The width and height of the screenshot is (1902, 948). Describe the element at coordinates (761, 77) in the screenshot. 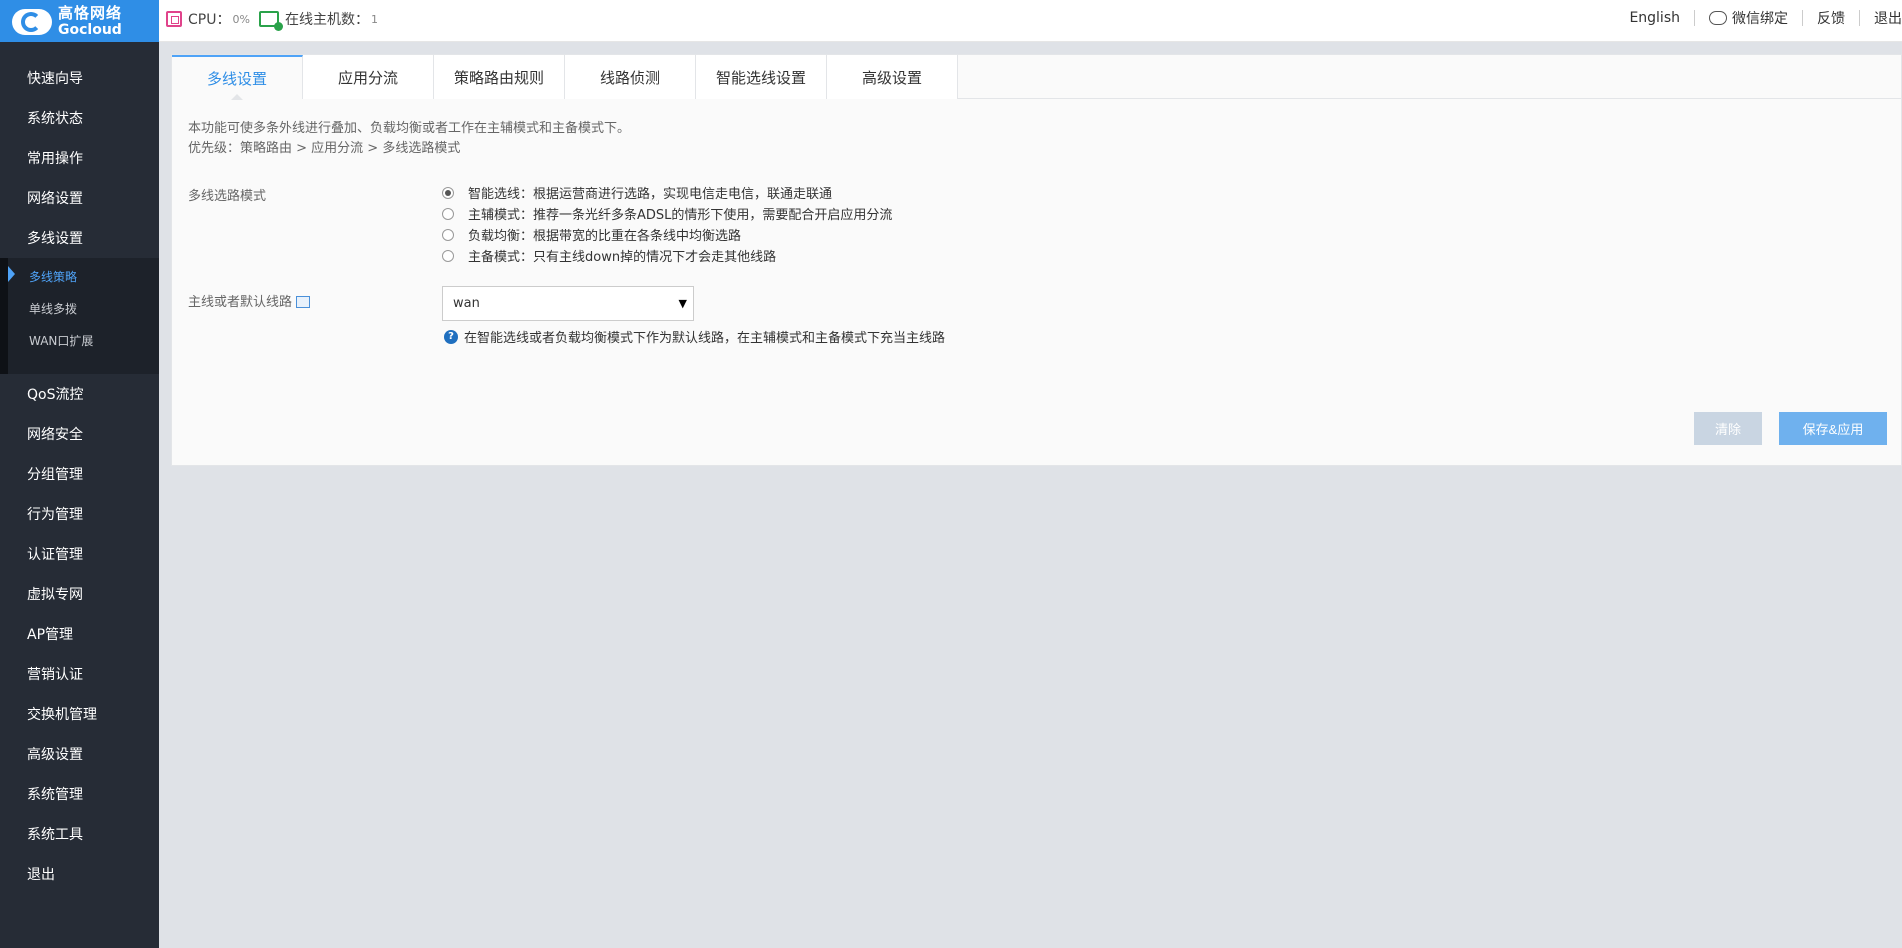

I see `tab-smart-line: 智能选线设置` at that location.